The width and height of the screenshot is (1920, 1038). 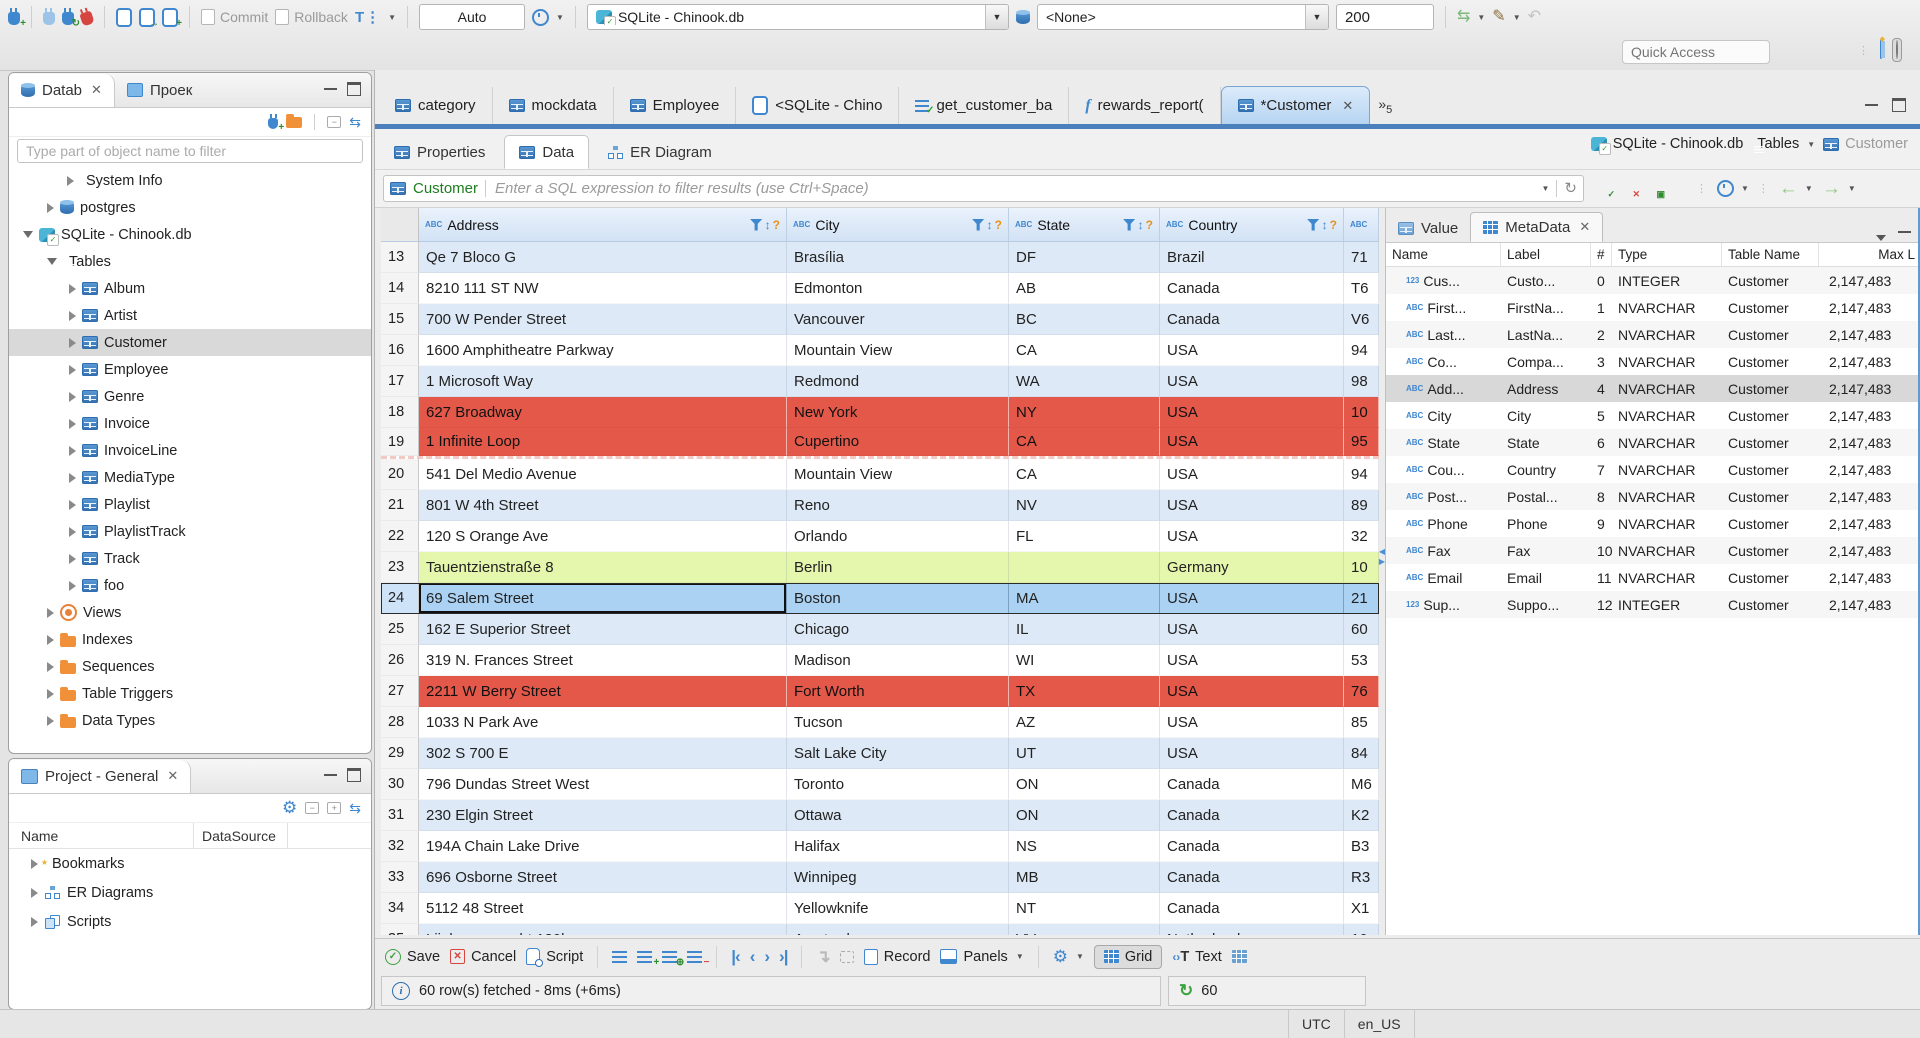 What do you see at coordinates (190, 151) in the screenshot?
I see `navigator-filter-input` at bounding box center [190, 151].